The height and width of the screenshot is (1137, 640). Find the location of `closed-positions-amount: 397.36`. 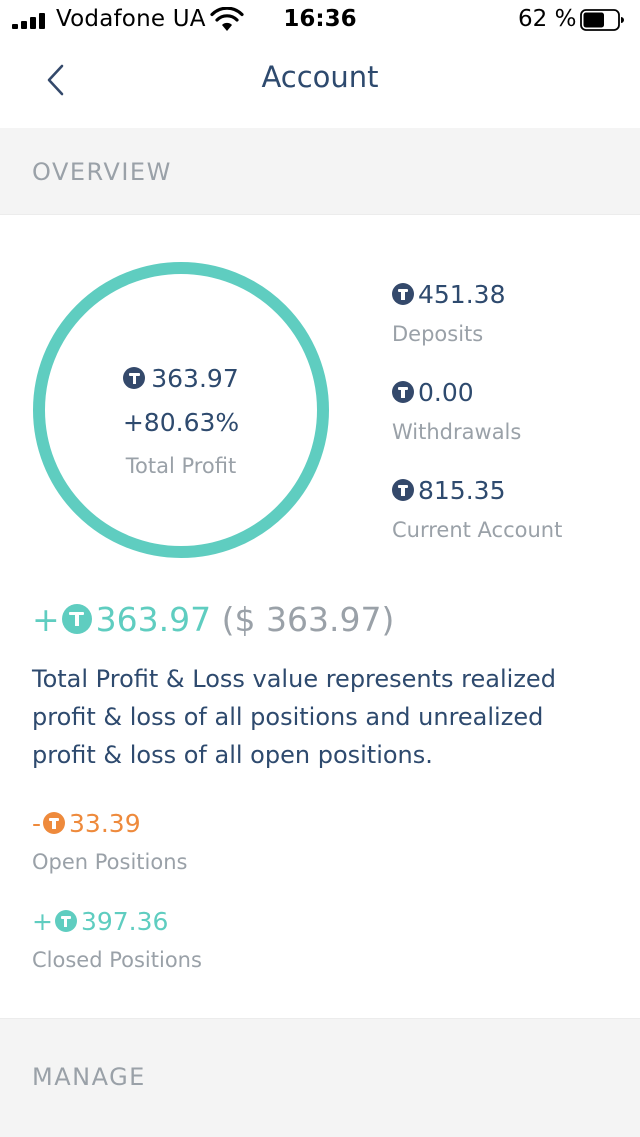

closed-positions-amount: 397.36 is located at coordinates (124, 921).